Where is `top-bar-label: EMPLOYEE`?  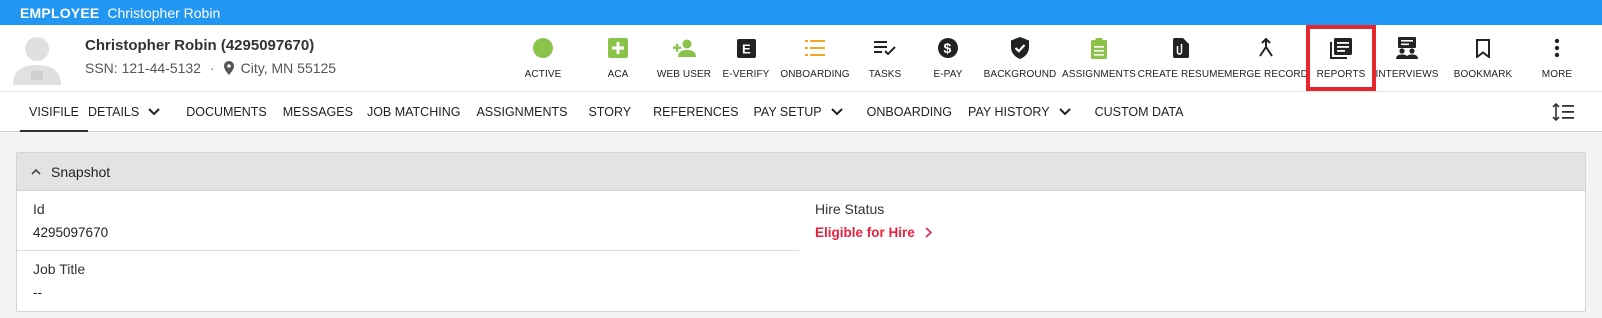
top-bar-label: EMPLOYEE is located at coordinates (60, 12).